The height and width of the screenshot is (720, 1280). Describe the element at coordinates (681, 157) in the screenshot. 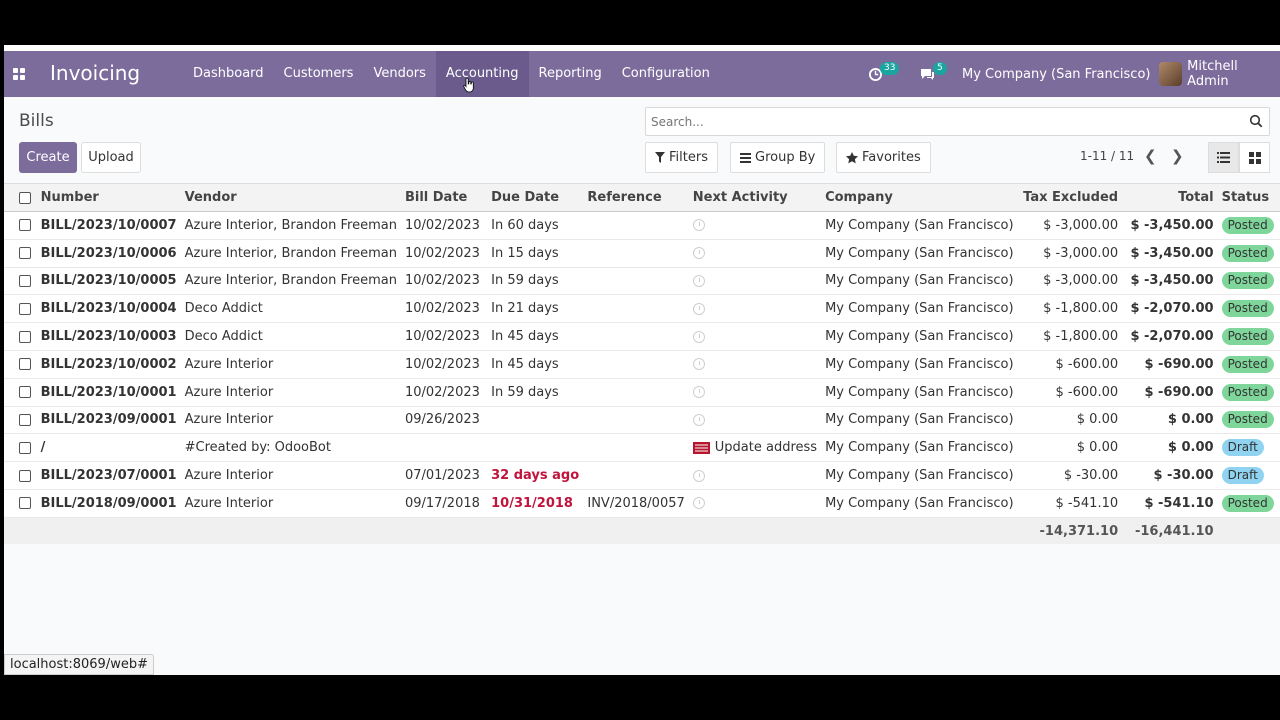

I see `filters-button: Filters` at that location.